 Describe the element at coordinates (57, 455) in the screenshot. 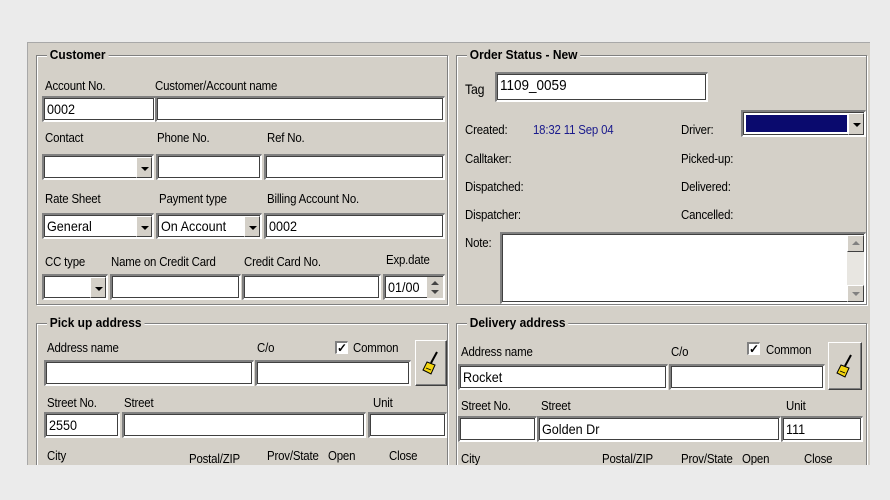

I see `pickup-city-label: City` at that location.